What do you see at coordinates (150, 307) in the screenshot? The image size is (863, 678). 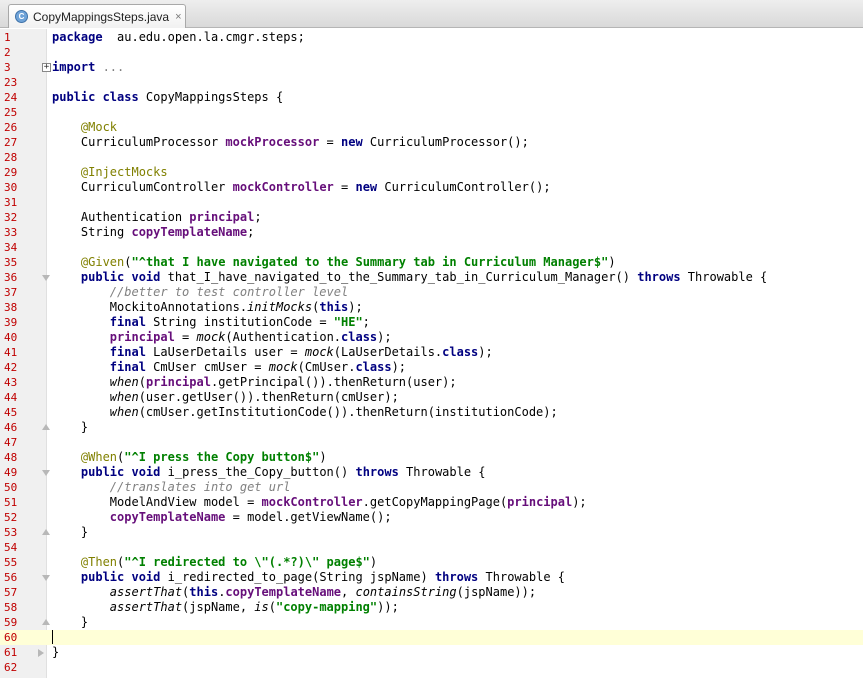 I see `code-token: MockitoAnnotations.` at bounding box center [150, 307].